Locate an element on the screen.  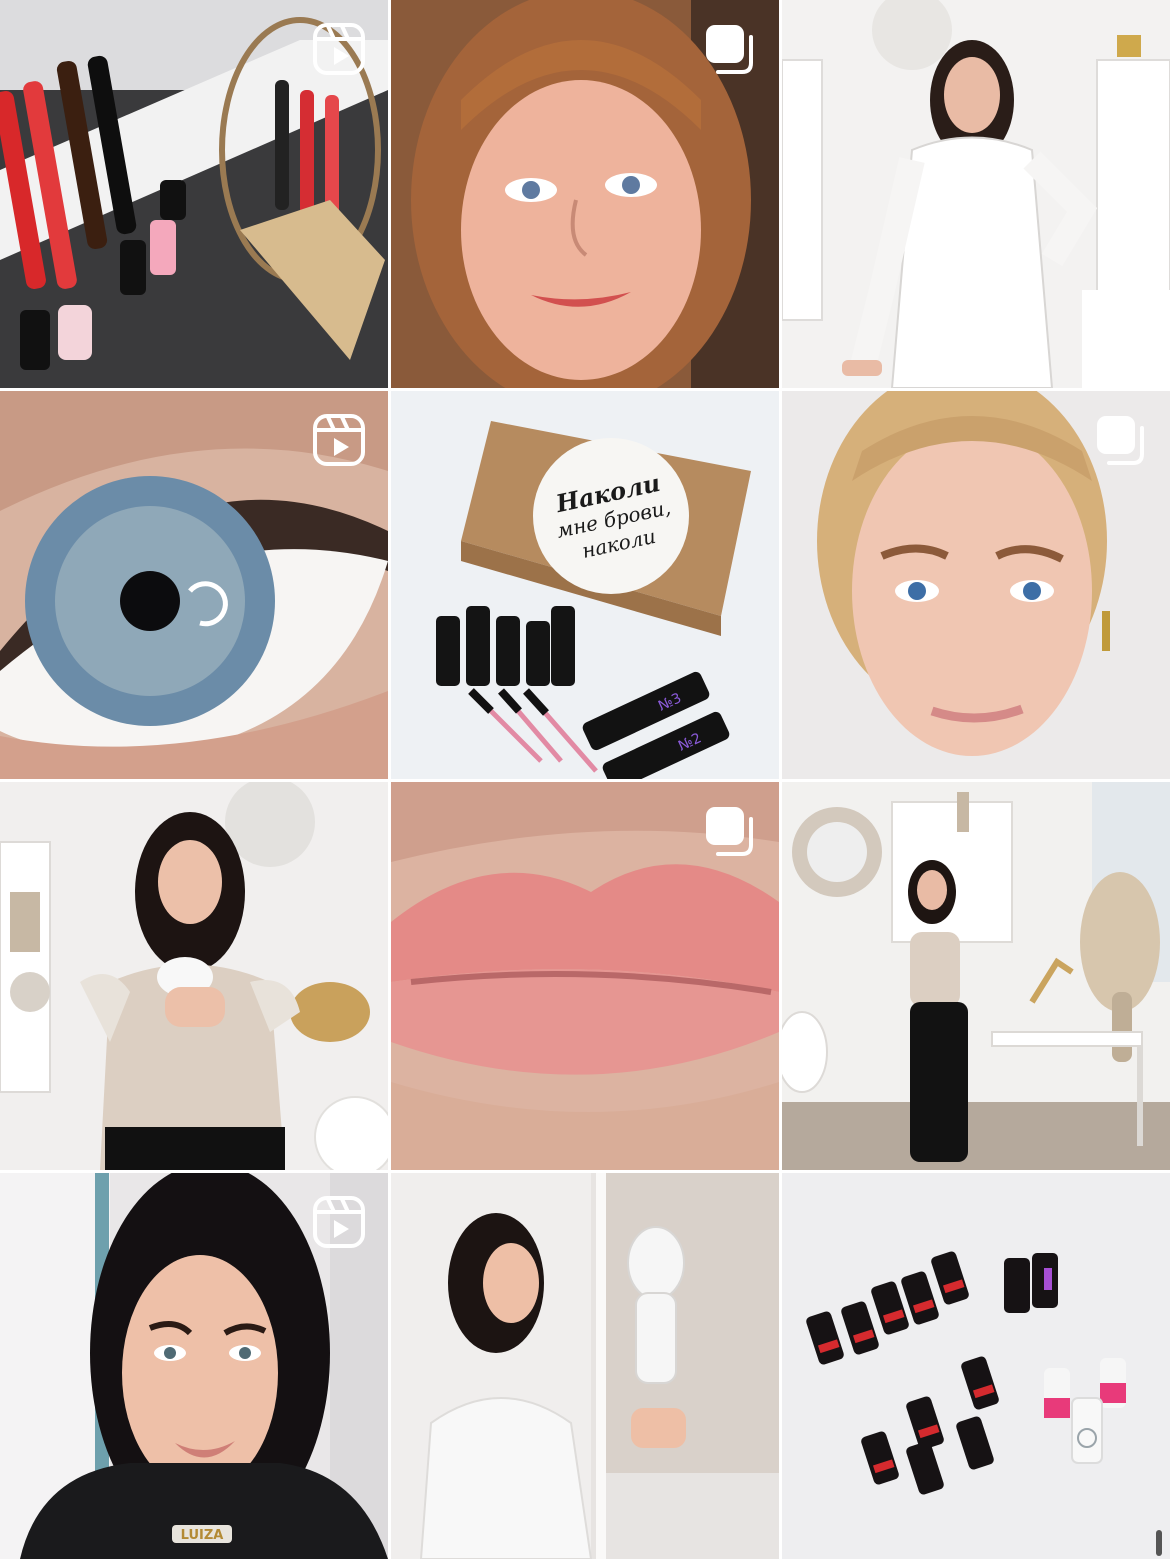
post-tile-5: Наколи мне брови, наколи №3 №2 is located at coordinates (585, 585).